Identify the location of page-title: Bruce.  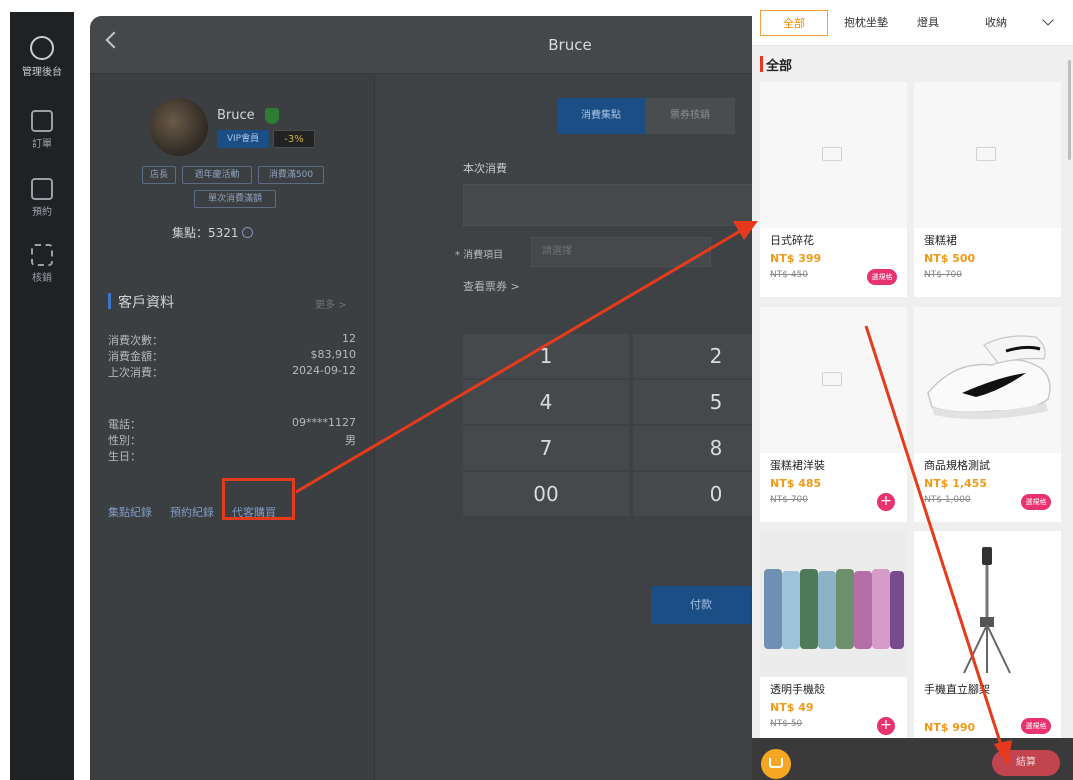
(570, 45).